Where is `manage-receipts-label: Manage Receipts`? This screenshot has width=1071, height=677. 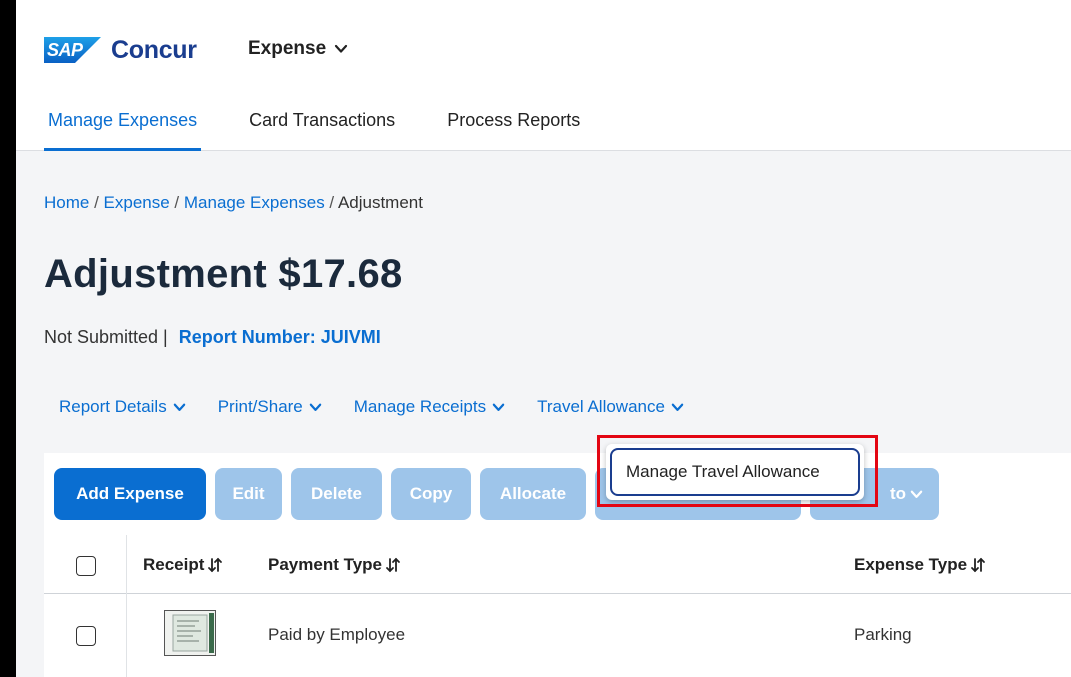
manage-receipts-label: Manage Receipts is located at coordinates (420, 406).